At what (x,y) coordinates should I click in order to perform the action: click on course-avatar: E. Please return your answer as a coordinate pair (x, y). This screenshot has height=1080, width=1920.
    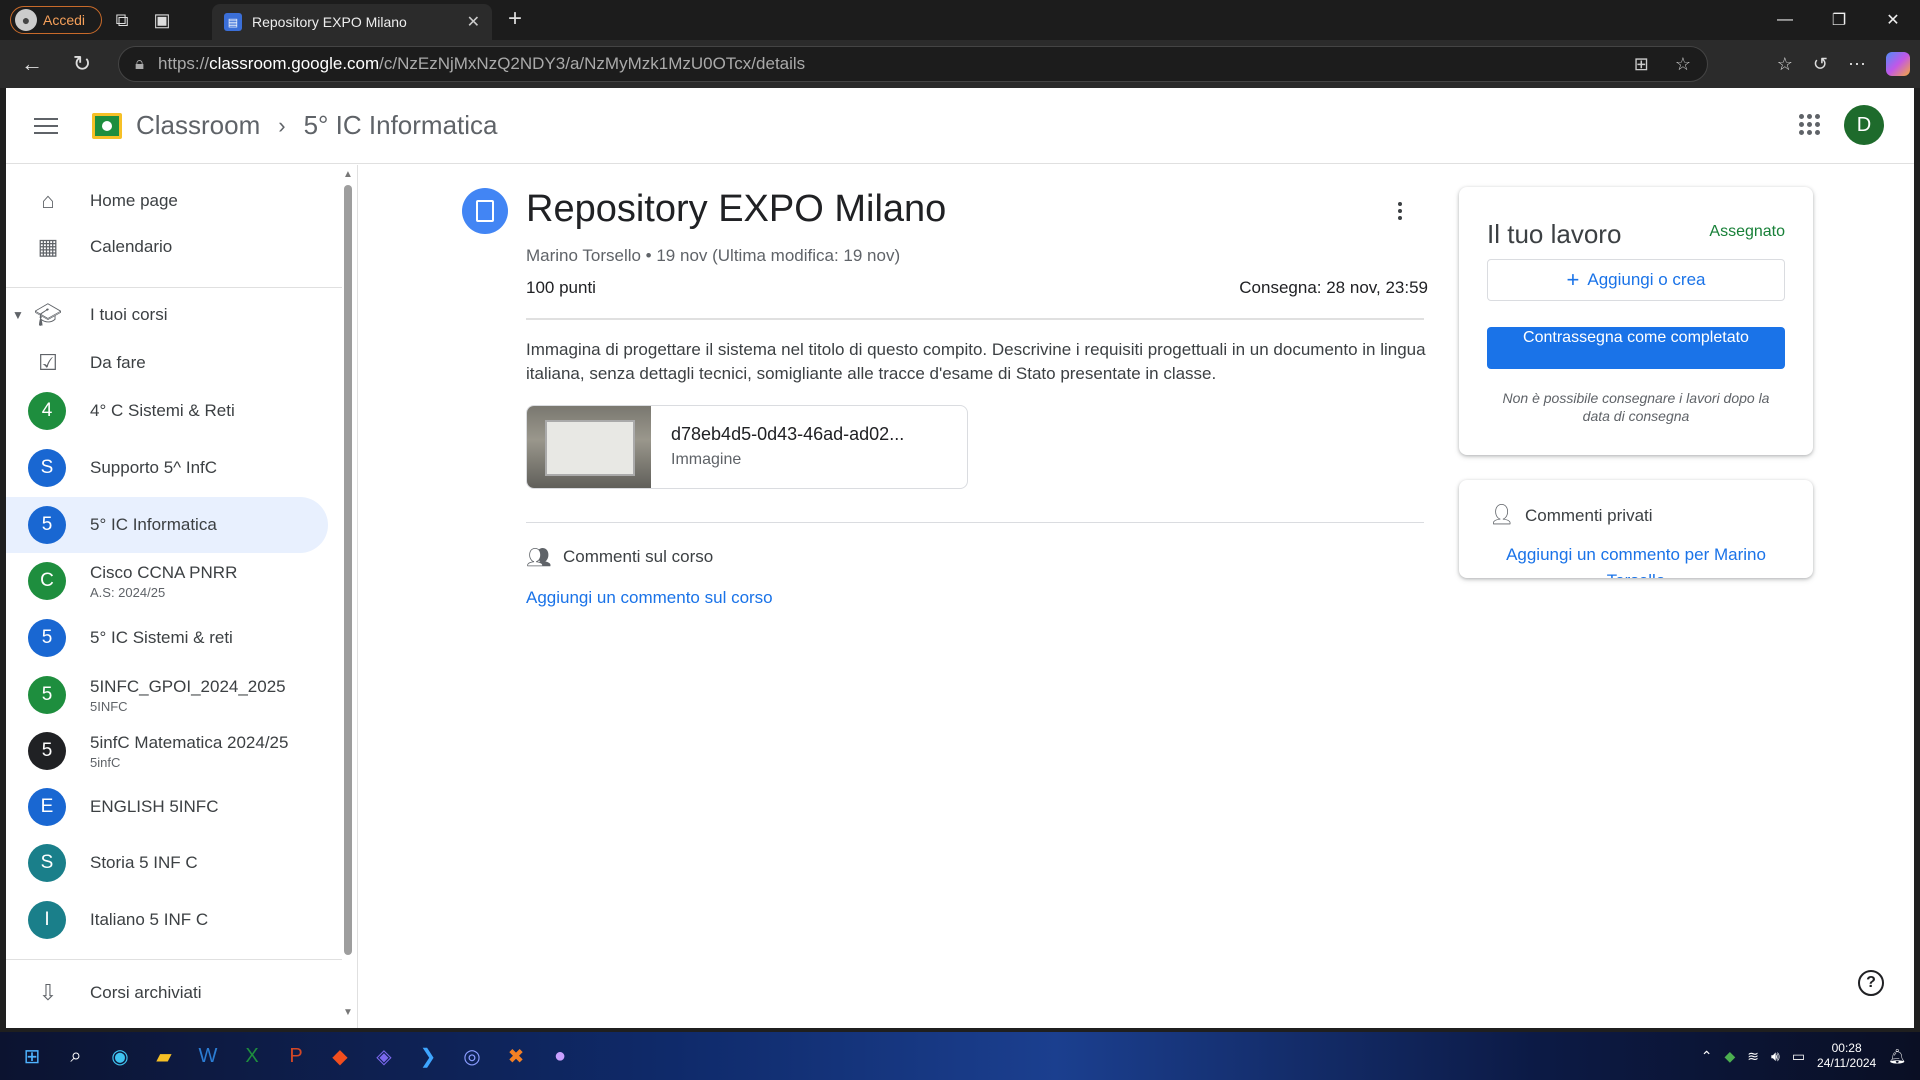
    Looking at the image, I should click on (47, 807).